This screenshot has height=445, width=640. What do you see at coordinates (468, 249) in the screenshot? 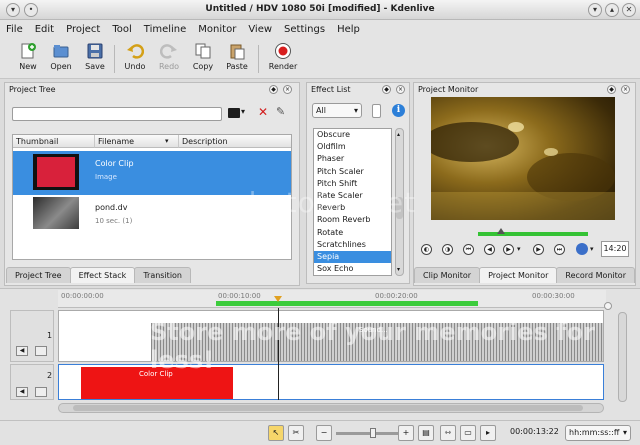
I see `skip-back-icon: ⏮` at bounding box center [468, 249].